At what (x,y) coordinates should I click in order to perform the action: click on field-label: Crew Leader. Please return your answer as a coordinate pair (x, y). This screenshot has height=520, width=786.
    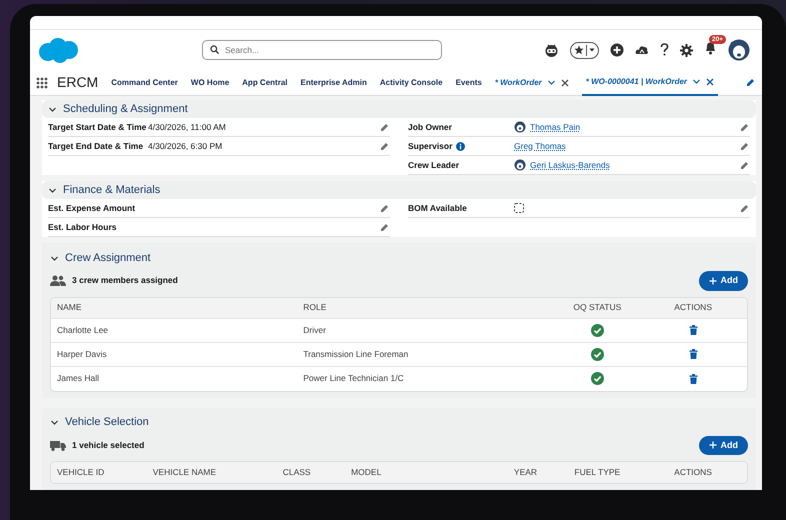
    Looking at the image, I should click on (434, 165).